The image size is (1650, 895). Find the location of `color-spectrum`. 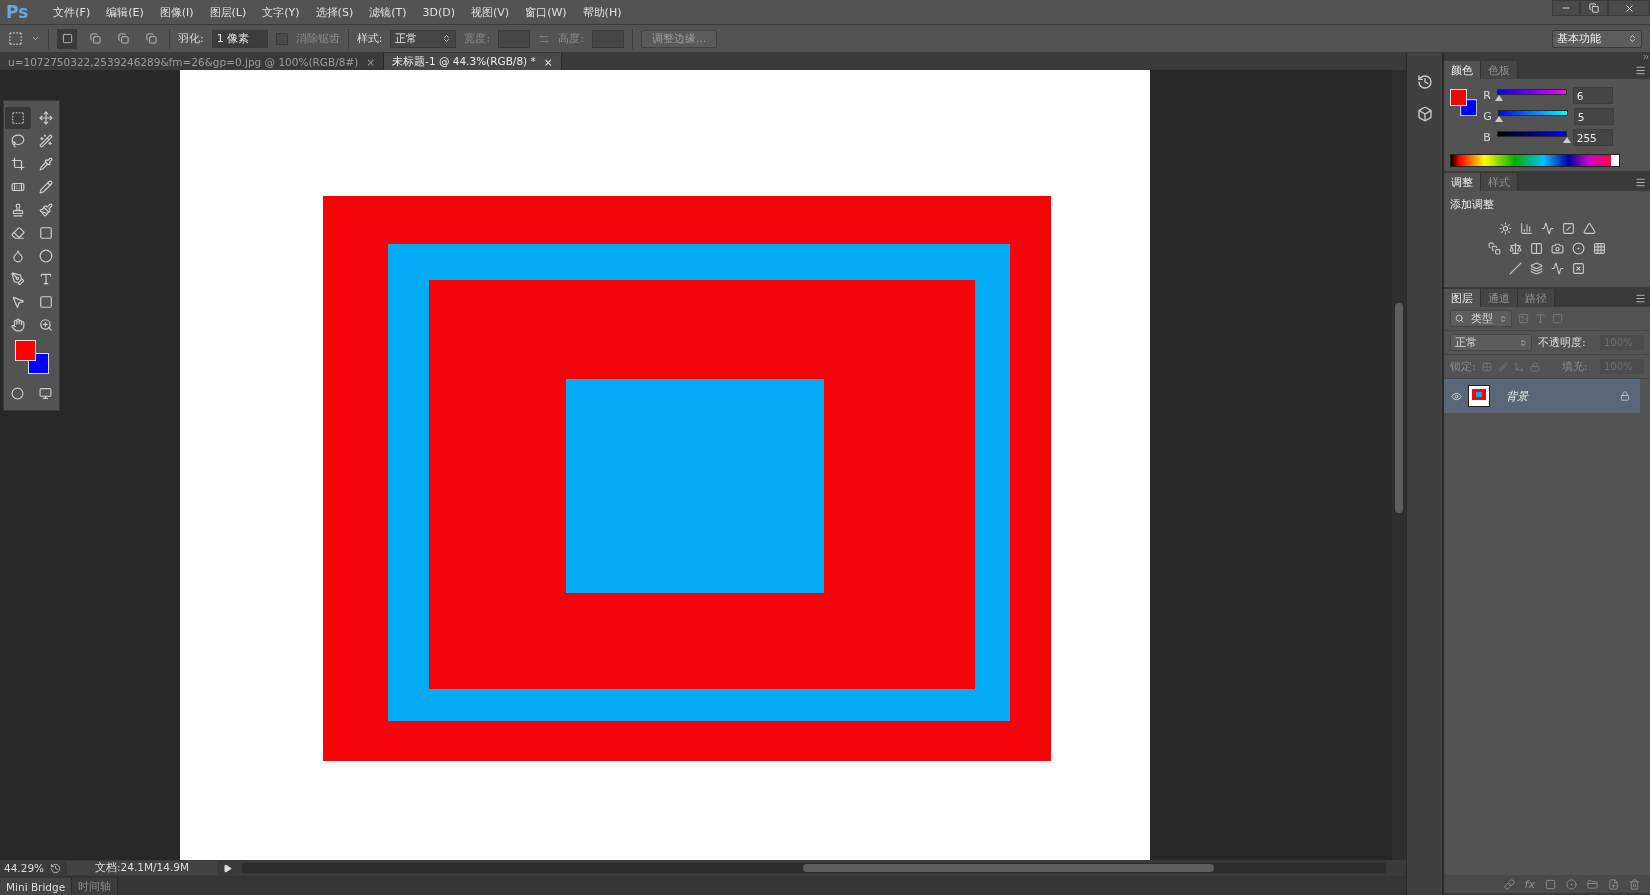

color-spectrum is located at coordinates (1535, 160).